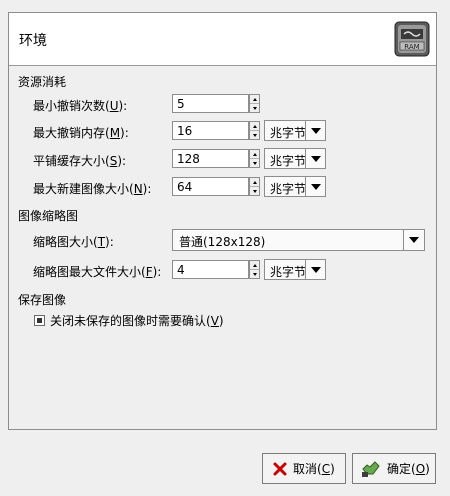  I want to click on cancel-x-icon, so click(280, 469).